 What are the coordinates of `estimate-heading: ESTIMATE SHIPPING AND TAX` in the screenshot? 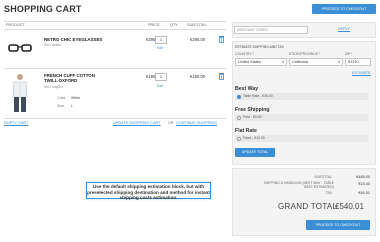 It's located at (259, 47).